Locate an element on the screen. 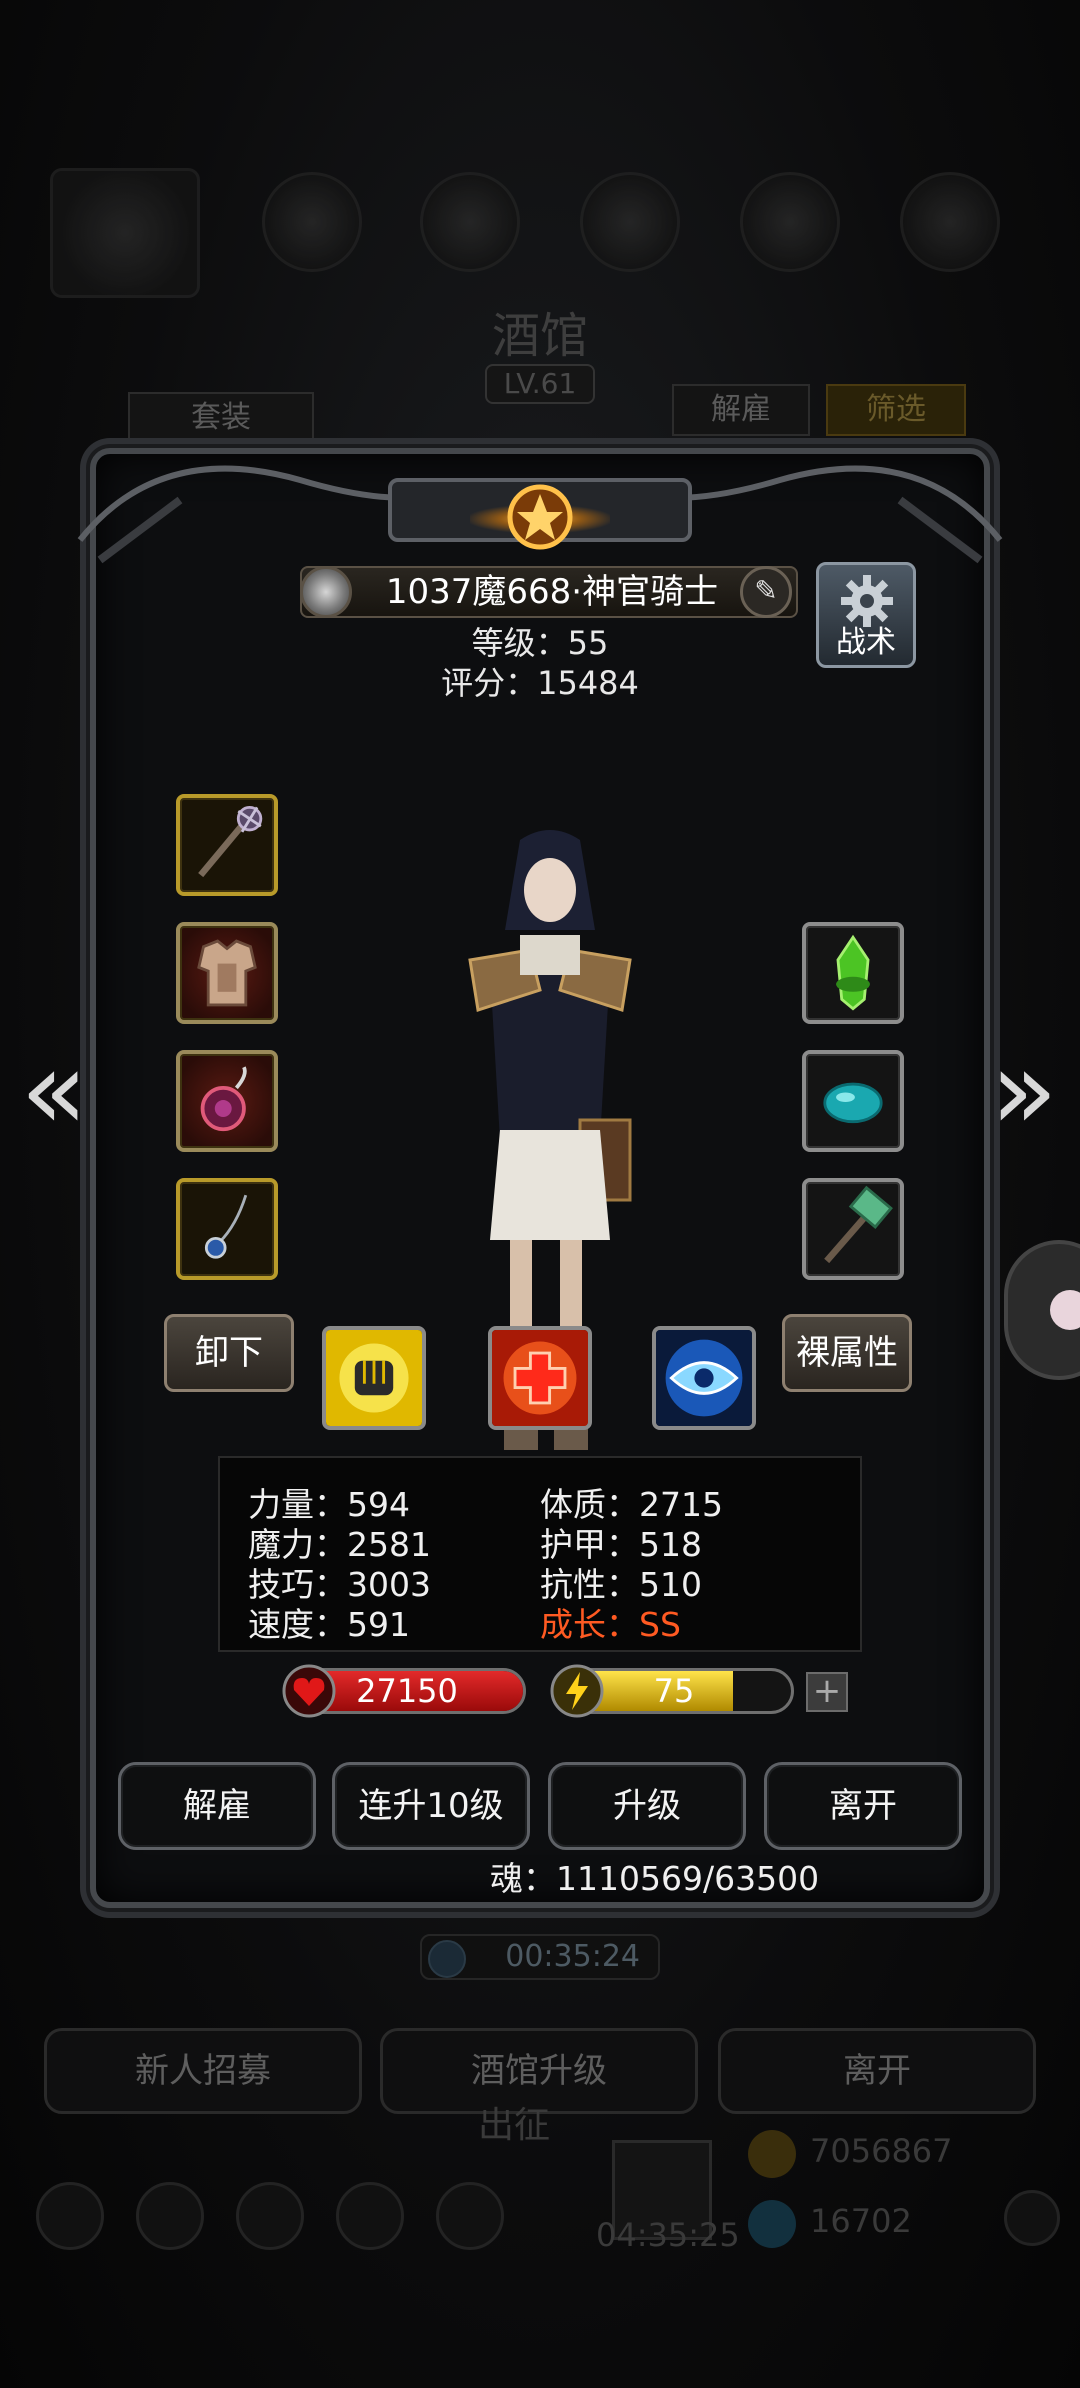  medal-icon is located at coordinates (326, 592).